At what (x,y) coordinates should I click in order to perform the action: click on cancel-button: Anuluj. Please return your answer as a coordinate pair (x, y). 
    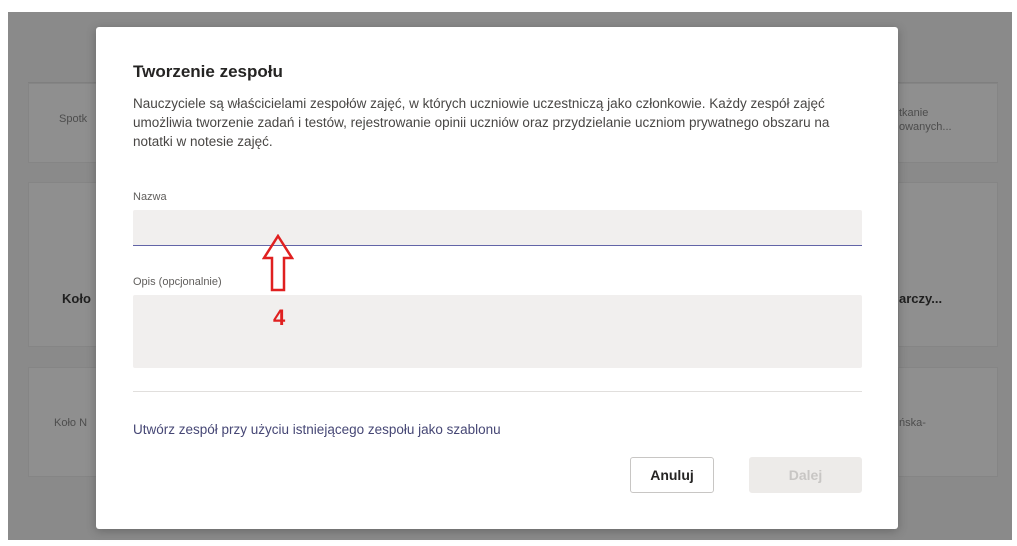
    Looking at the image, I should click on (672, 475).